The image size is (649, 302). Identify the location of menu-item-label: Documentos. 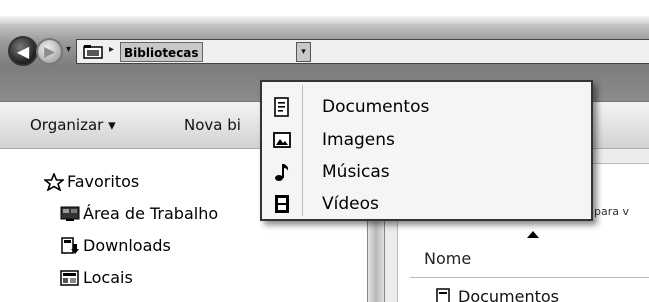
(376, 107).